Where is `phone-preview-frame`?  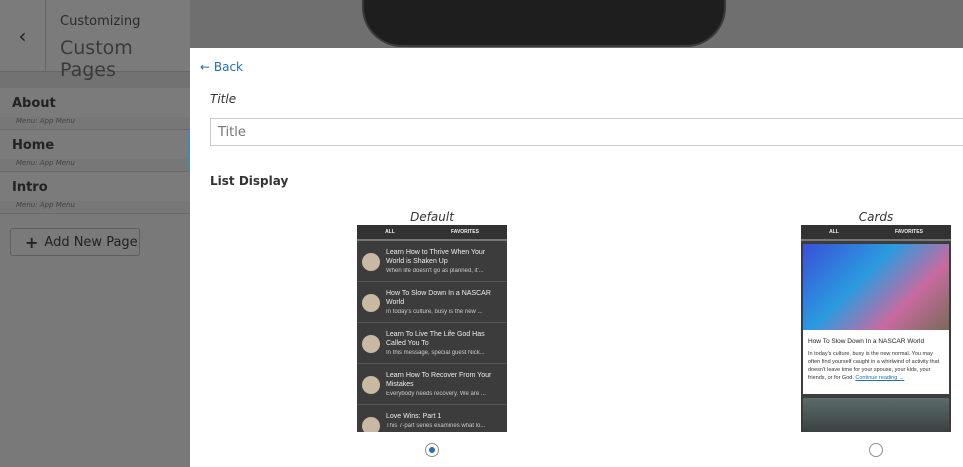
phone-preview-frame is located at coordinates (544, 23).